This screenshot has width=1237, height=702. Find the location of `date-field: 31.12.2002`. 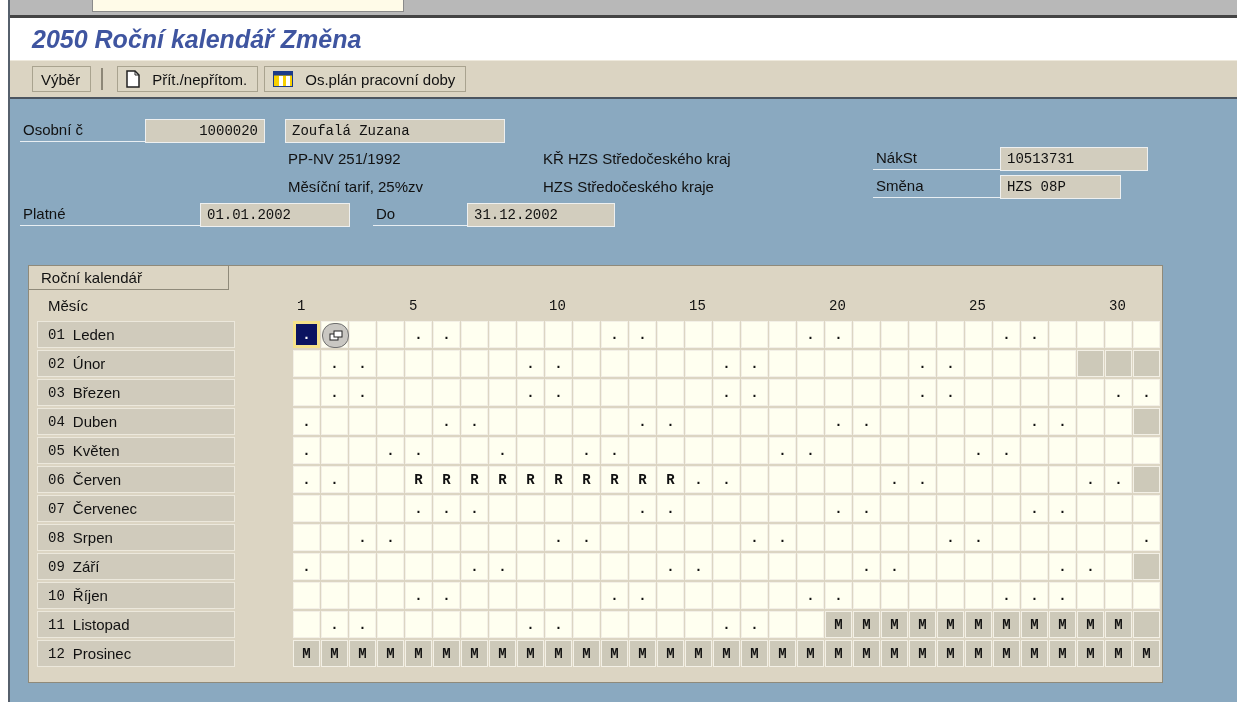

date-field: 31.12.2002 is located at coordinates (541, 214).